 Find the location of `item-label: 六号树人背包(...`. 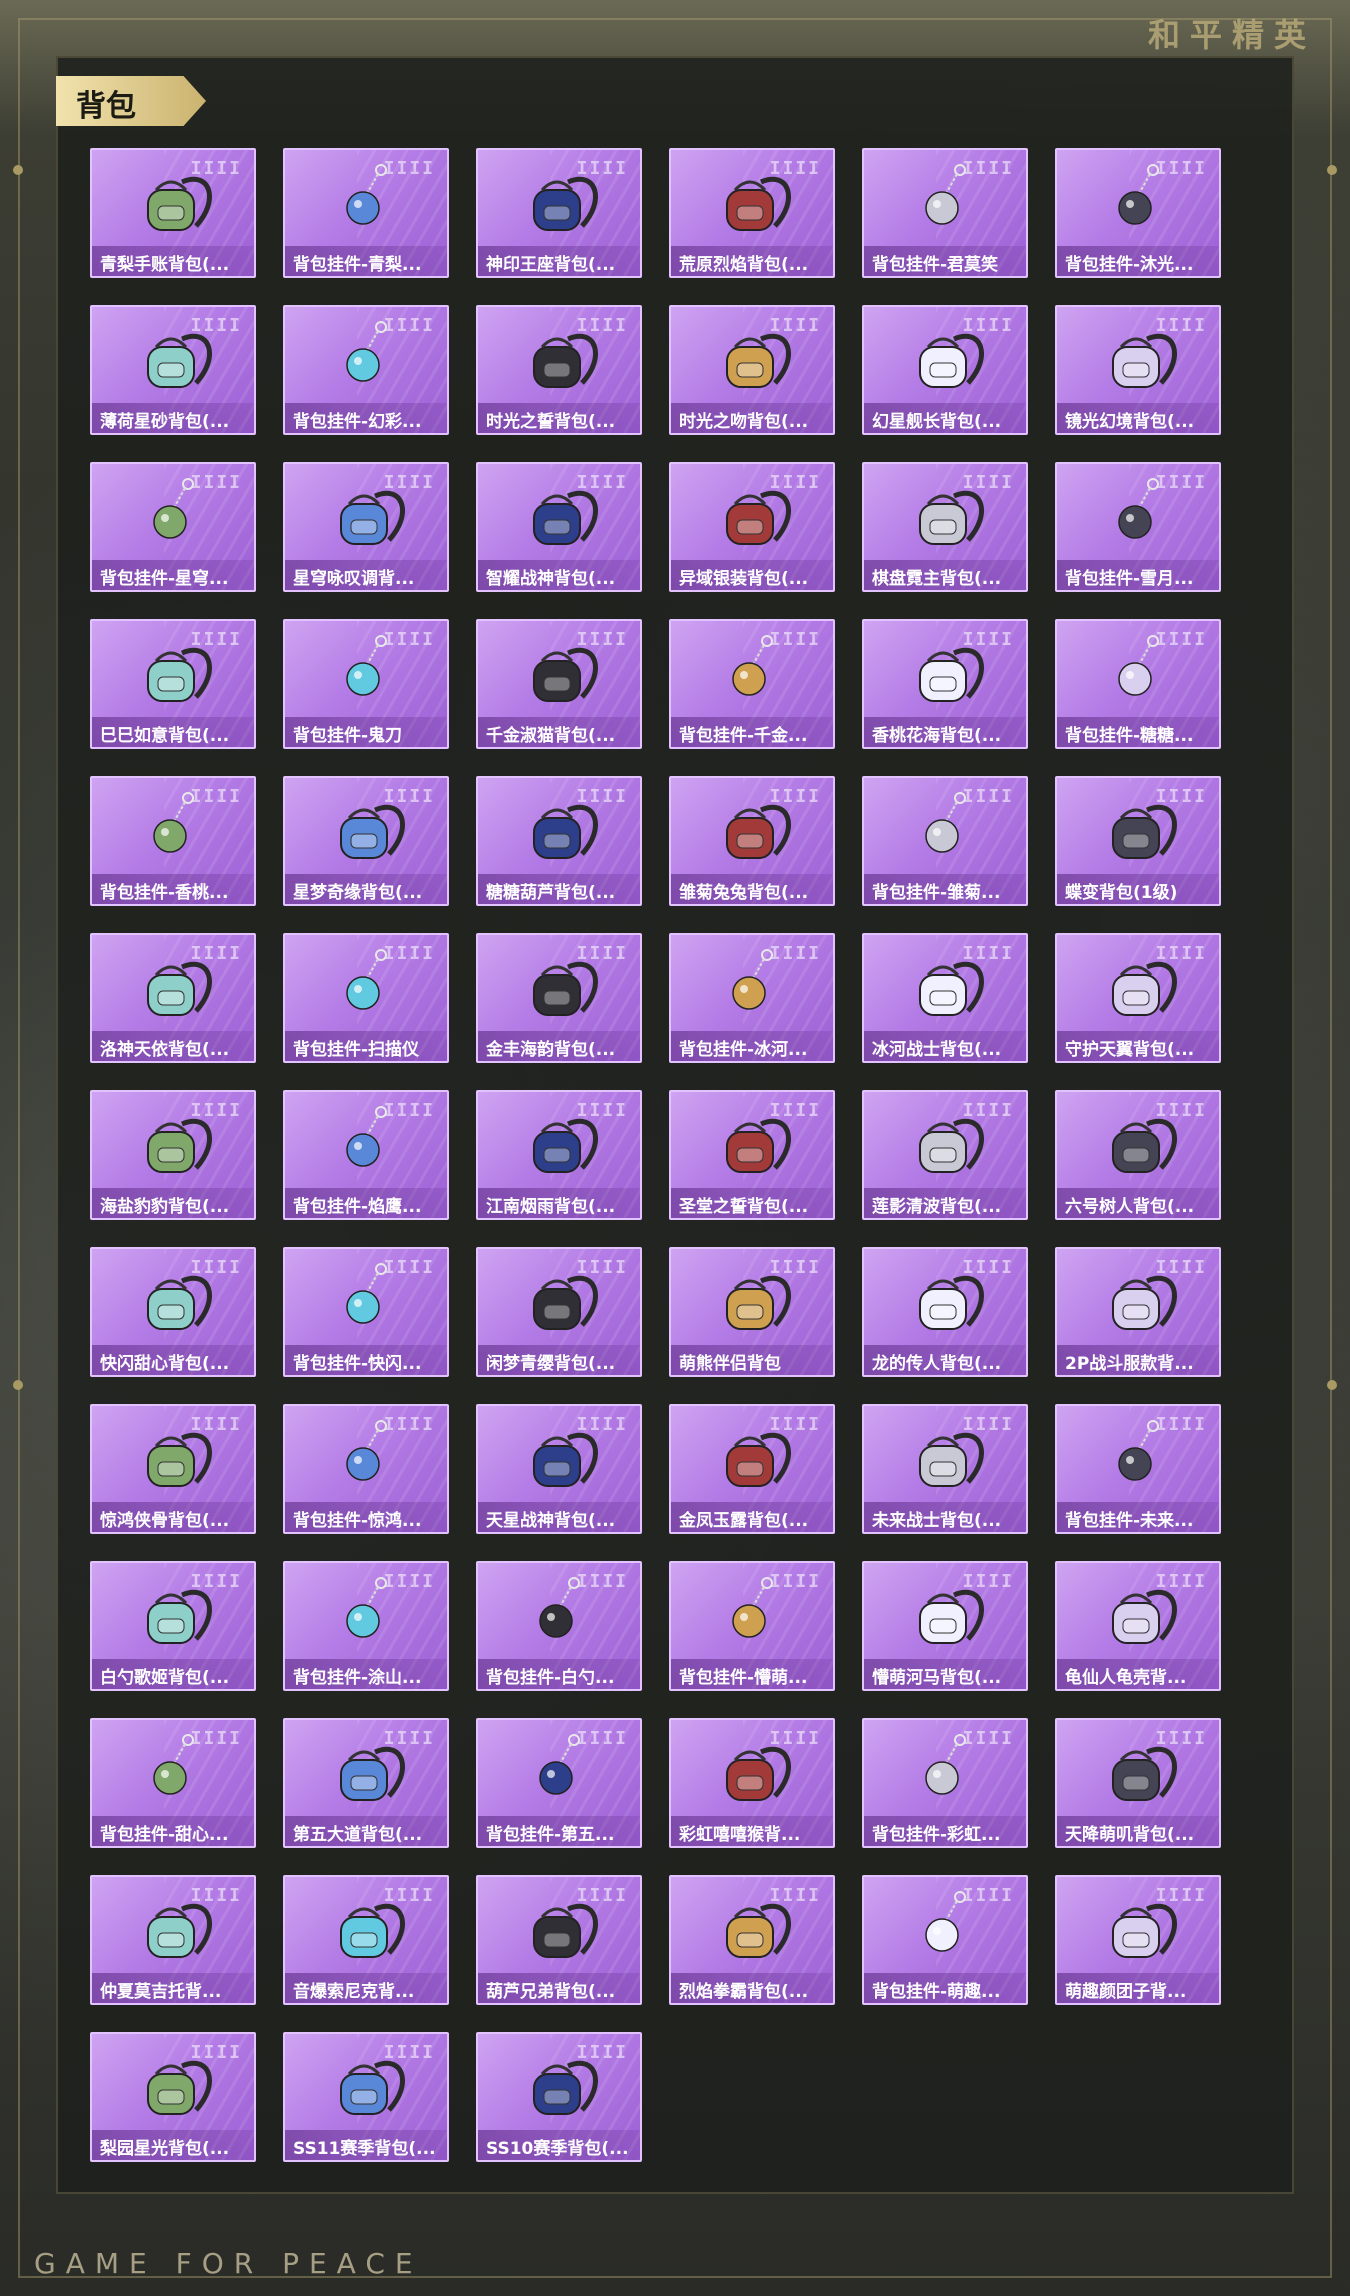

item-label: 六号树人背包(... is located at coordinates (1138, 1203).